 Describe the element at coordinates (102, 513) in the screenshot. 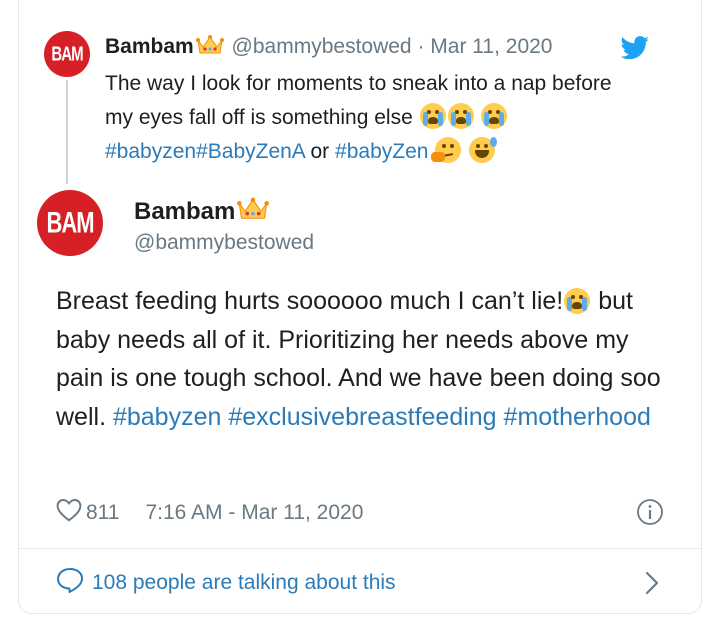

I see `like-count: 811` at that location.